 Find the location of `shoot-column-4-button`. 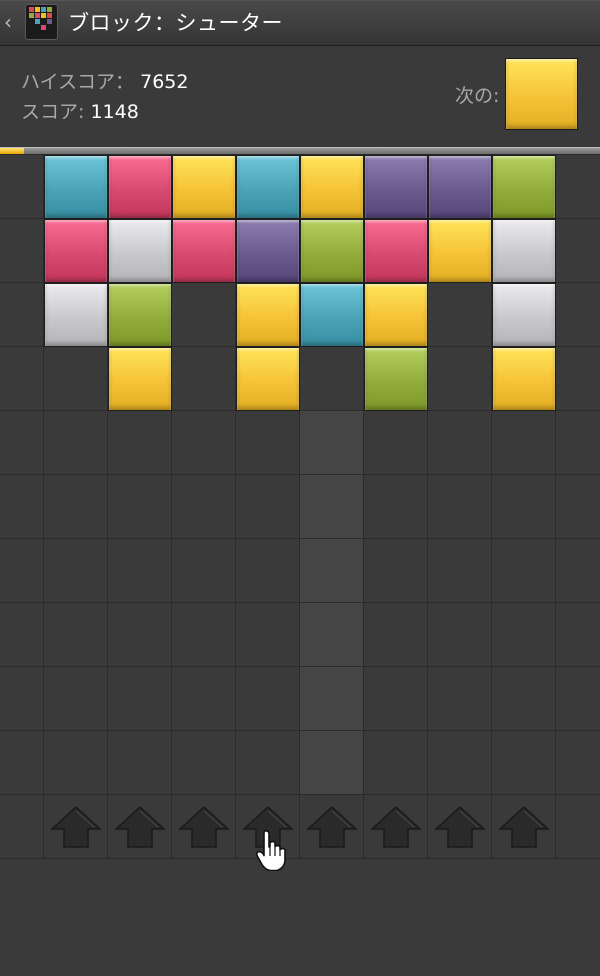

shoot-column-4-button is located at coordinates (268, 827).